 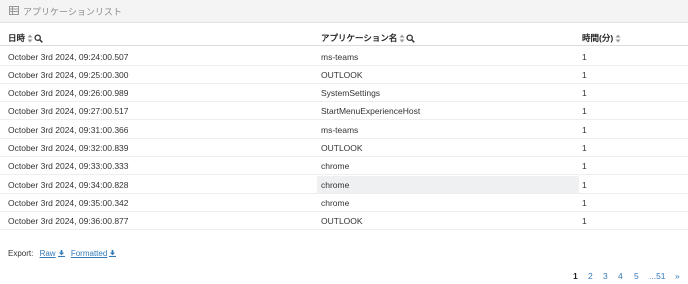 What do you see at coordinates (68, 166) in the screenshot?
I see `datetime-cell: October 3rd 2024, 09:33:00.333` at bounding box center [68, 166].